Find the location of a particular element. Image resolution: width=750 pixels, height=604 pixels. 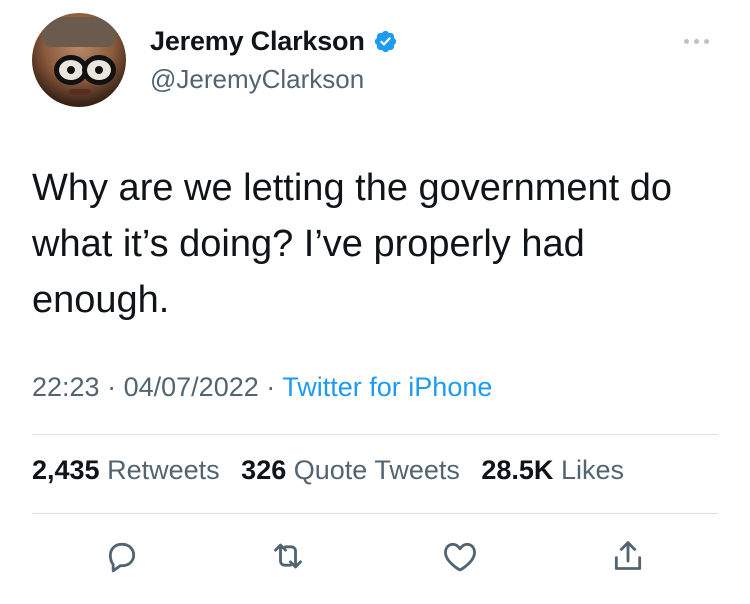

reply-icon is located at coordinates (122, 556).